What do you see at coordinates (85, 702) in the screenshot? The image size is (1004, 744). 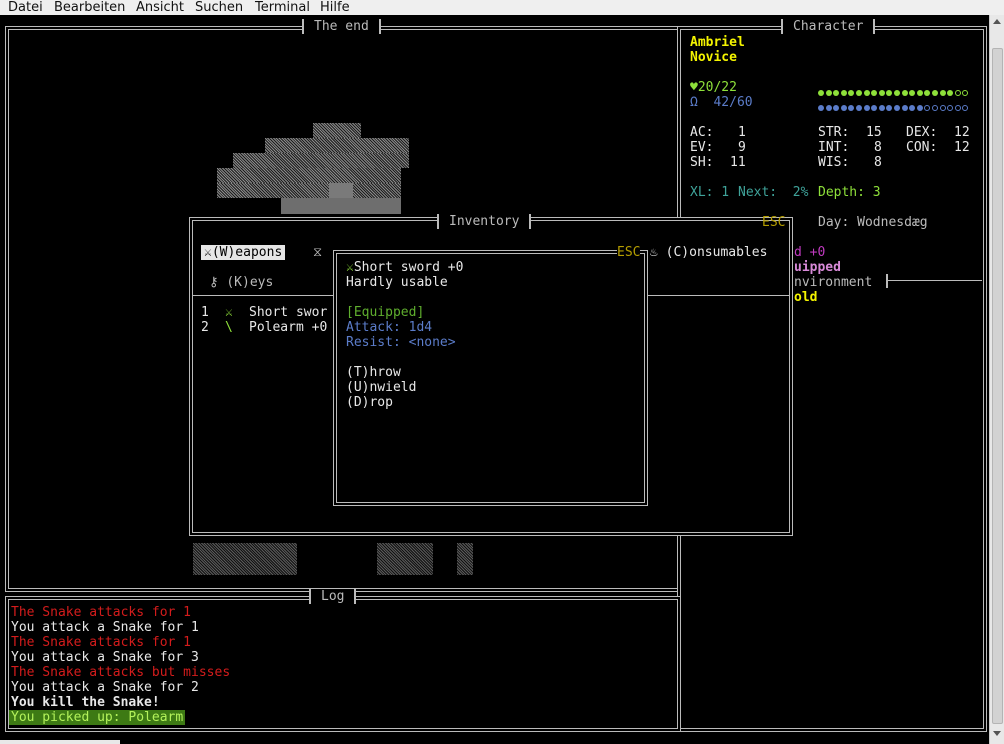 I see `log-entry: You kill the Snake!` at bounding box center [85, 702].